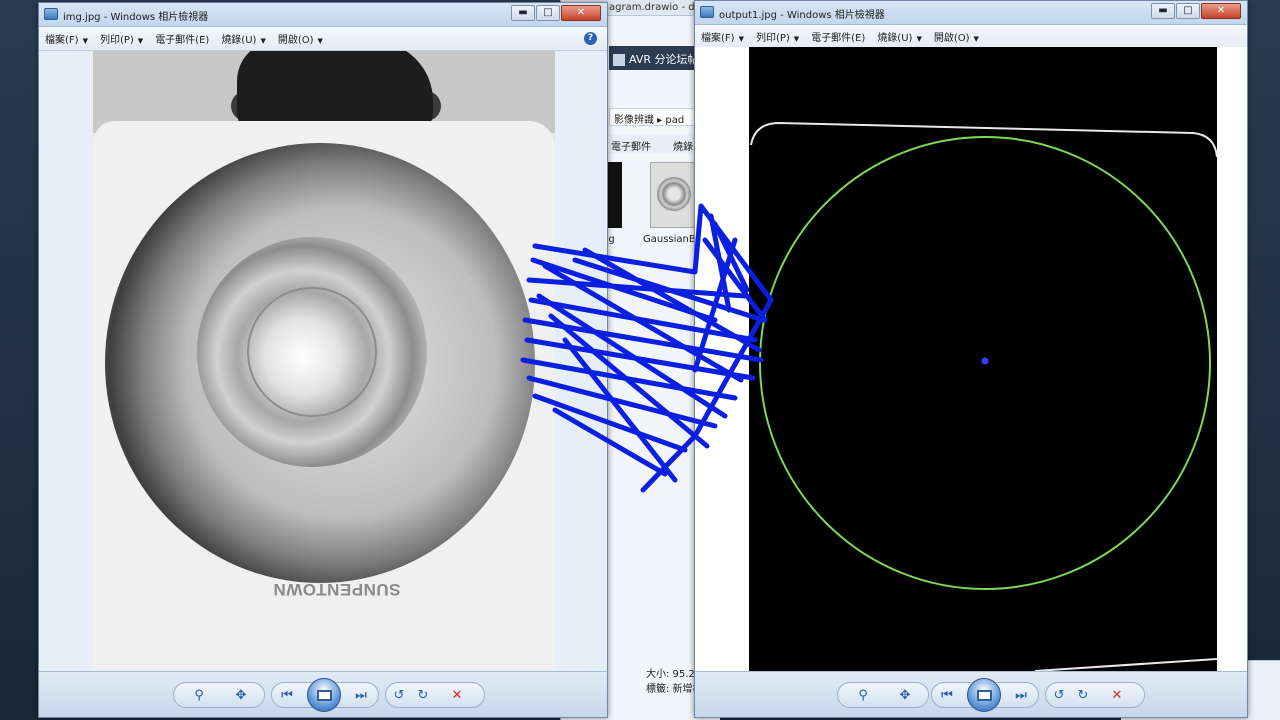 The image size is (1280, 720). What do you see at coordinates (683, 147) in the screenshot?
I see `background-toolbar-burn: 燒錄` at bounding box center [683, 147].